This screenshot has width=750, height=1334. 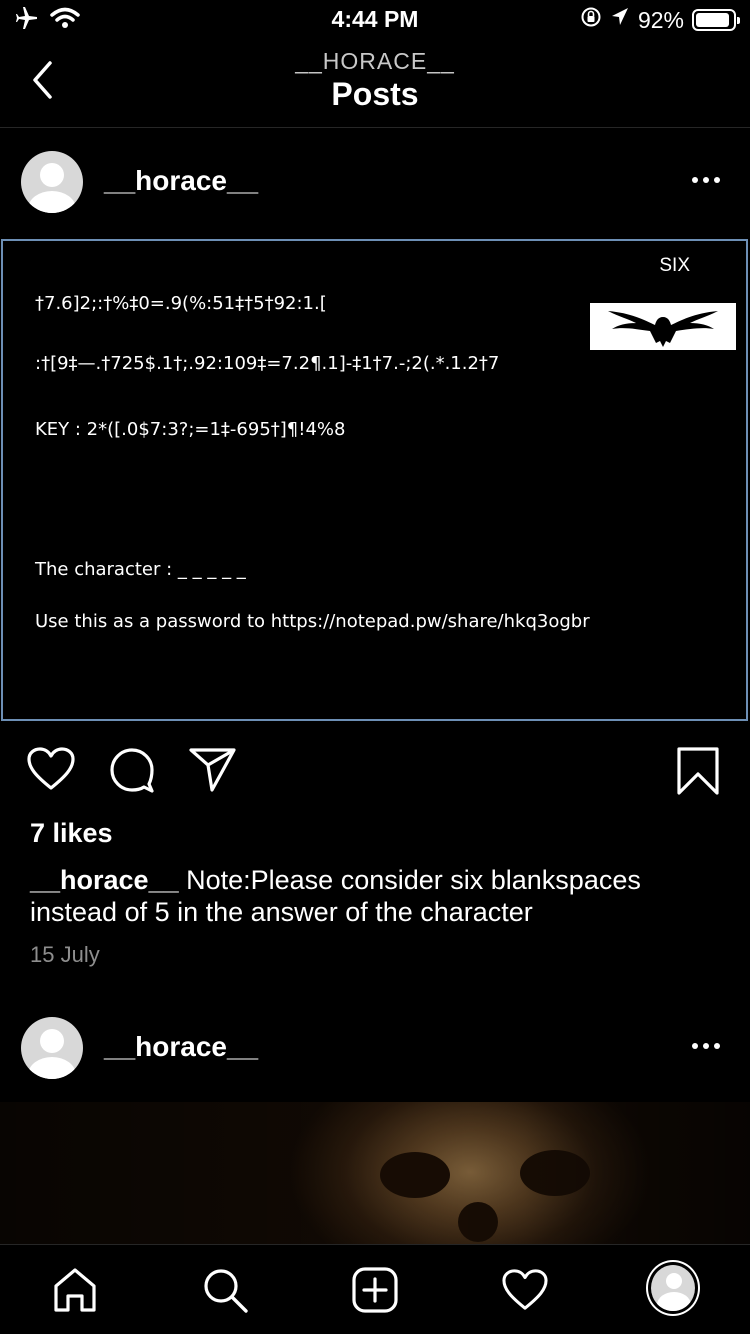 I want to click on comment-icon, so click(x=132, y=770).